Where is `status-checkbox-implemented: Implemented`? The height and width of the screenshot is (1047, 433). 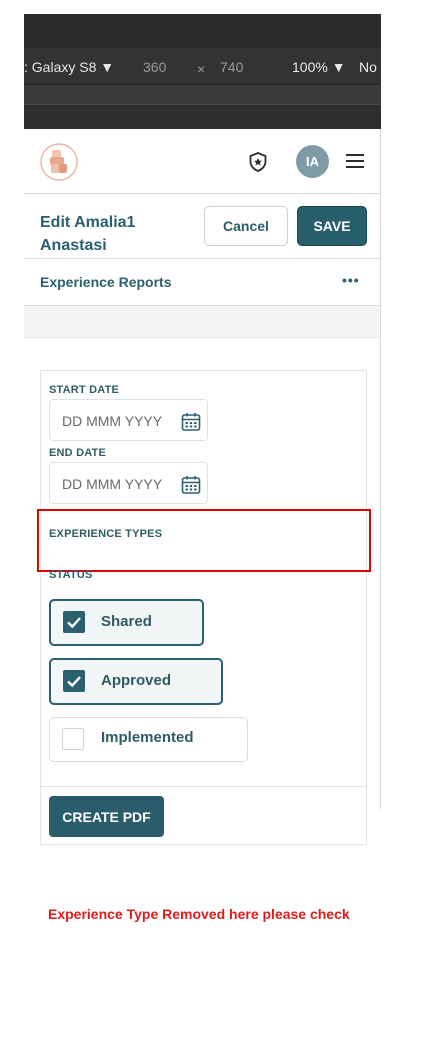 status-checkbox-implemented: Implemented is located at coordinates (148, 739).